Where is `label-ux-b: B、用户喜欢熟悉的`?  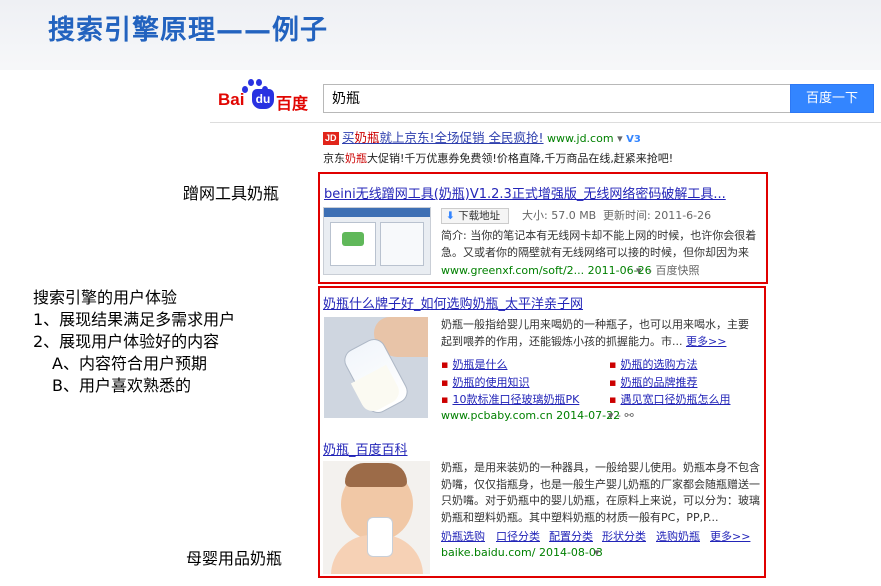
label-ux-b: B、用户喜欢熟悉的 is located at coordinates (121, 385).